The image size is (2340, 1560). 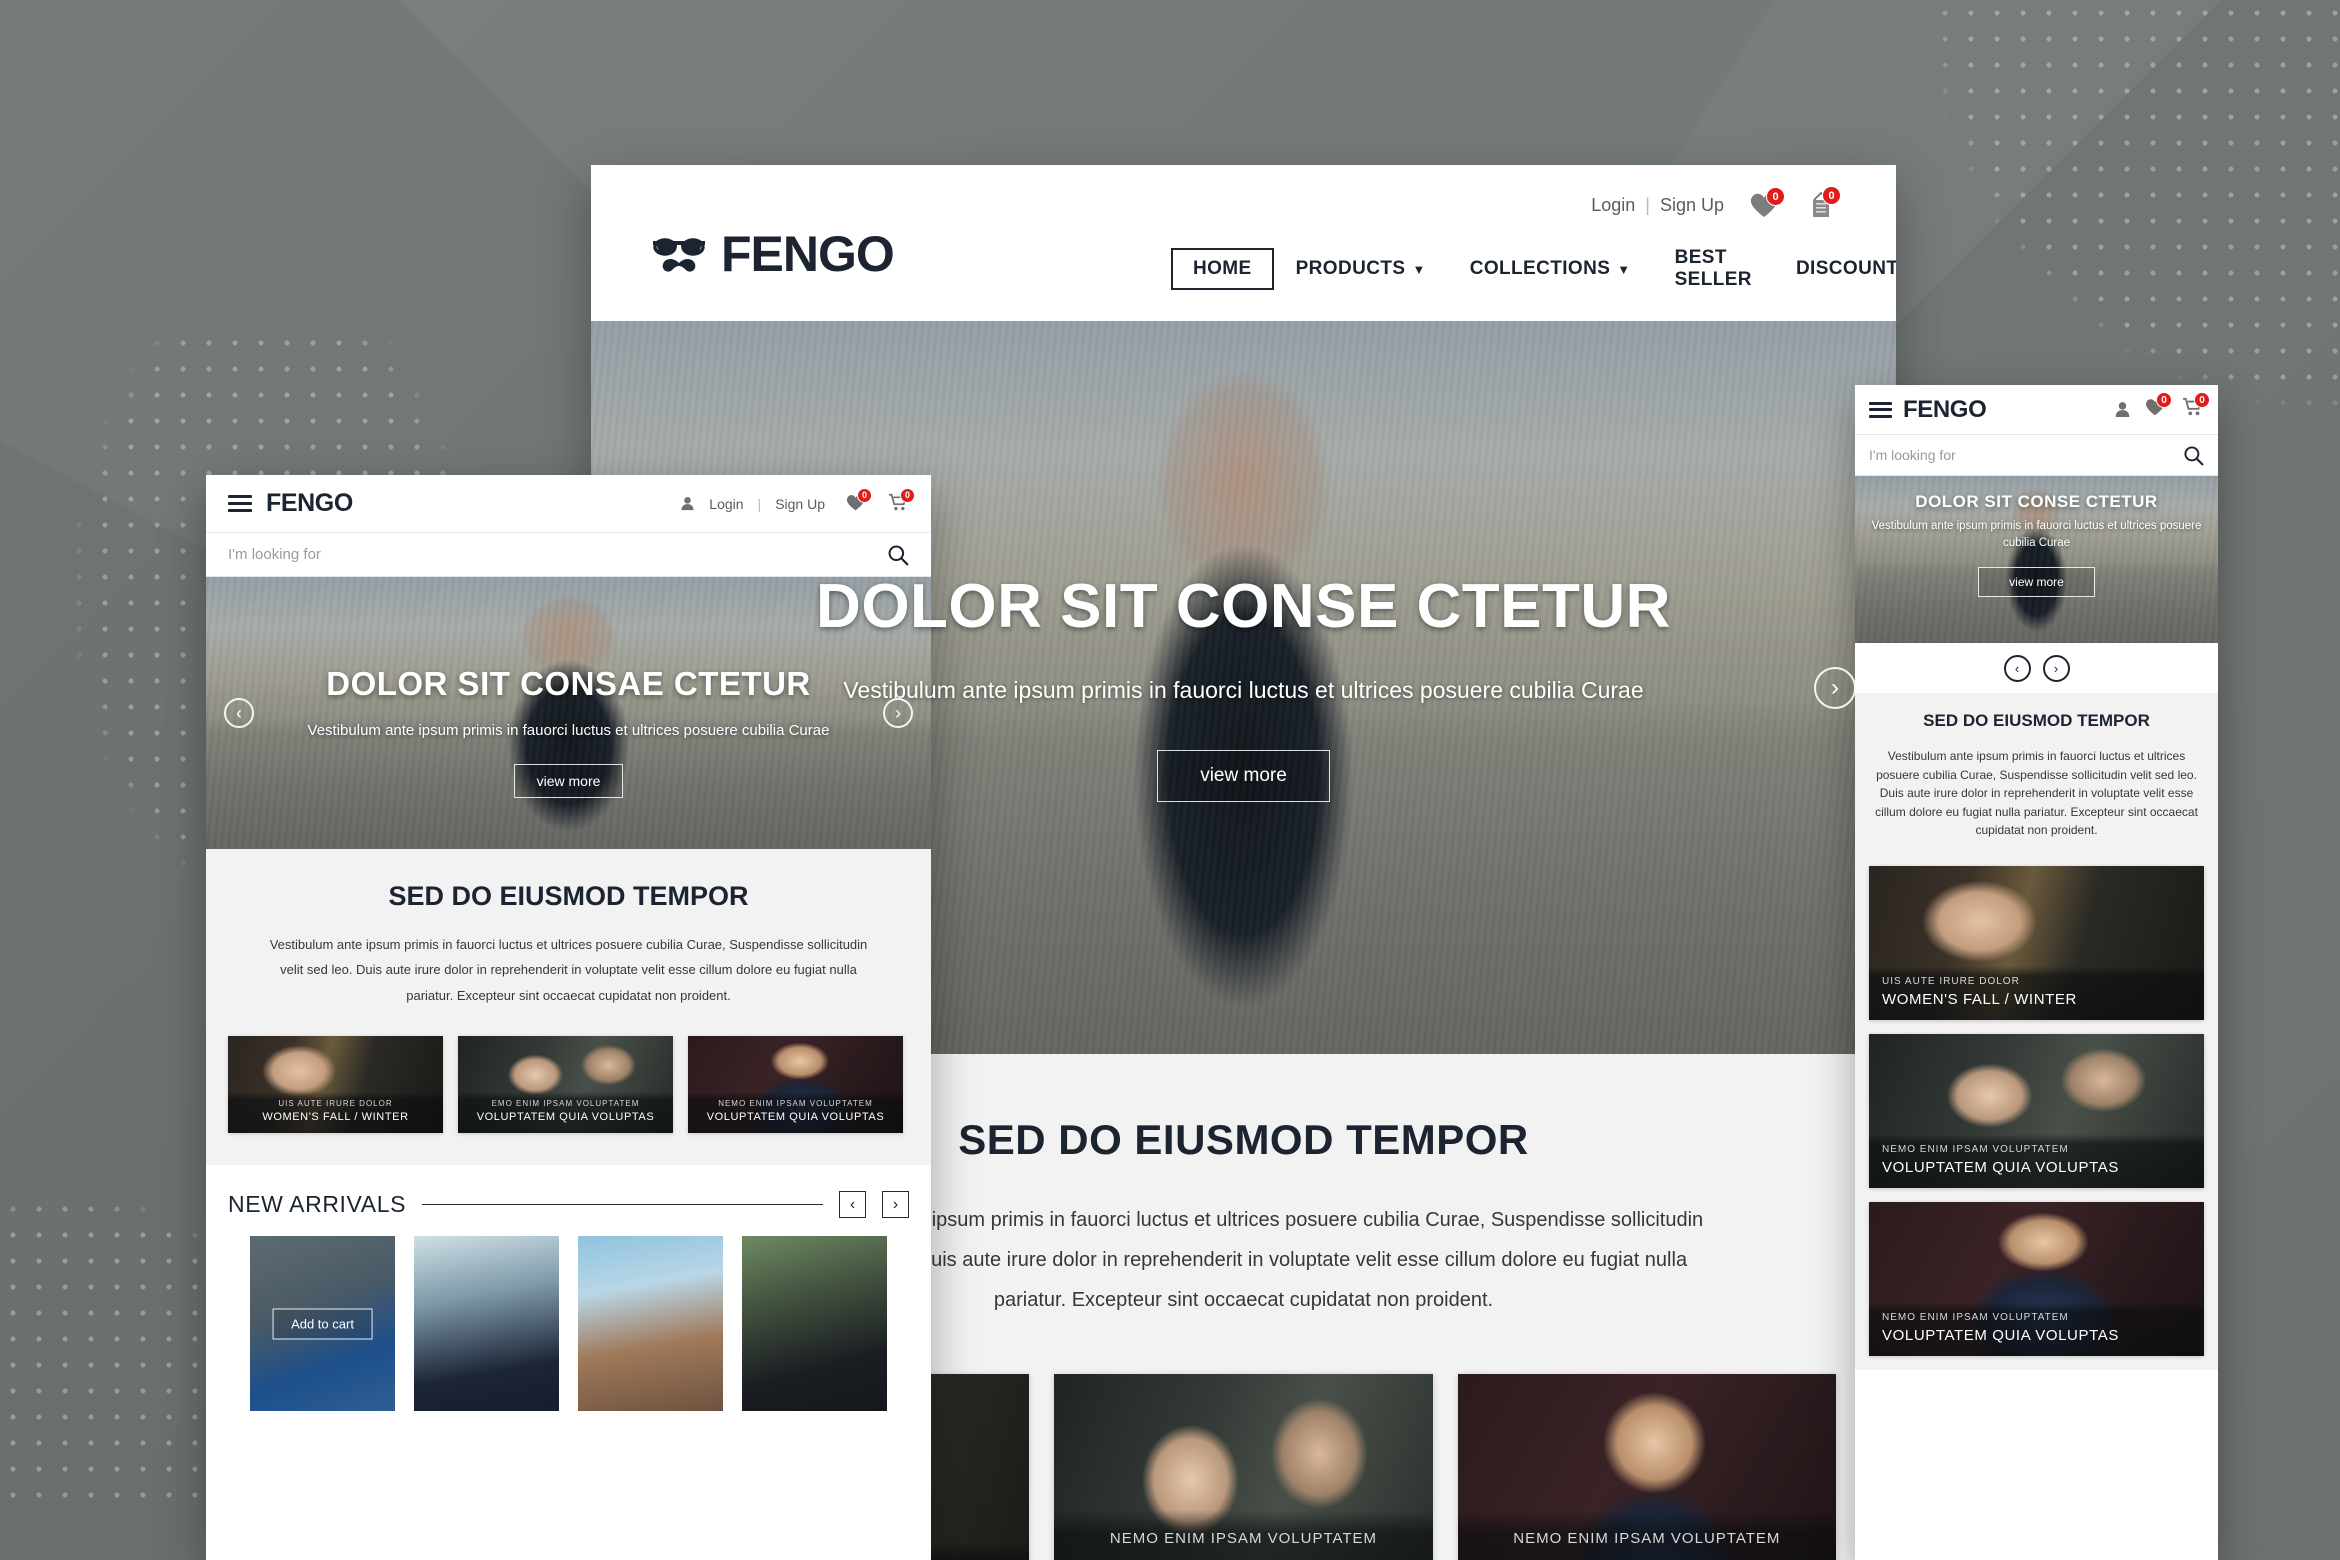 What do you see at coordinates (773, 254) in the screenshot?
I see `desktop-logo: FENGO` at bounding box center [773, 254].